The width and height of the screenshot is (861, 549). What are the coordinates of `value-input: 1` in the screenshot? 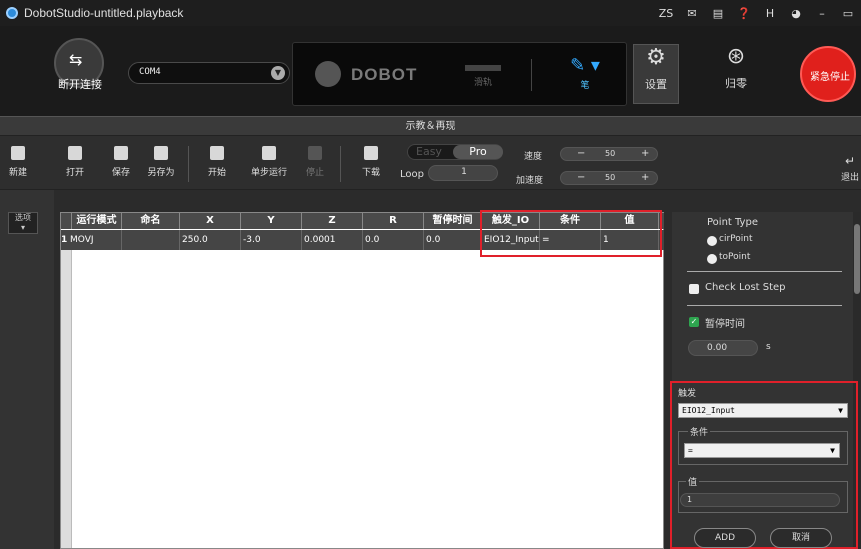 It's located at (760, 500).